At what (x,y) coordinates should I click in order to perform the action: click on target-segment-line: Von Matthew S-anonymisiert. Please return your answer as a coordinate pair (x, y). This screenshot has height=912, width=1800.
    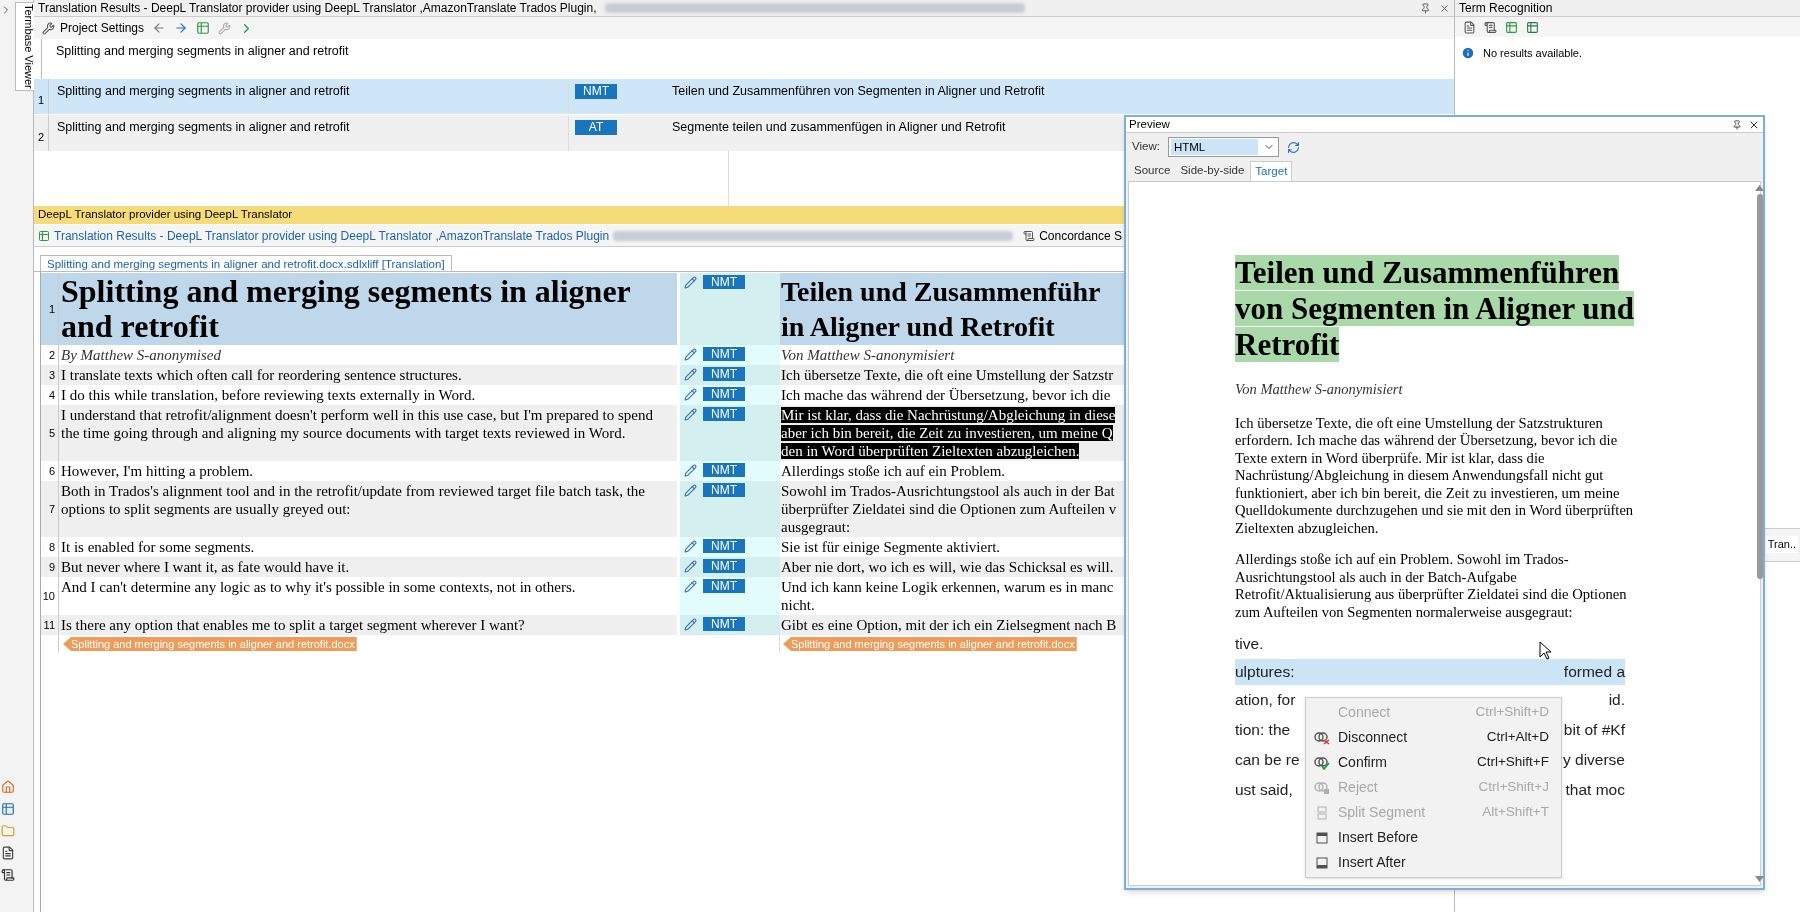
    Looking at the image, I should click on (868, 355).